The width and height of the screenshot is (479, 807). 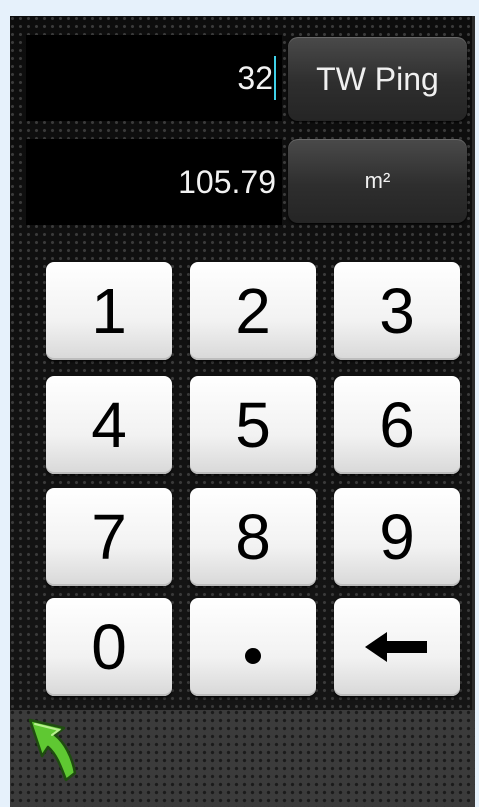 I want to click on backspace-key, so click(x=397, y=647).